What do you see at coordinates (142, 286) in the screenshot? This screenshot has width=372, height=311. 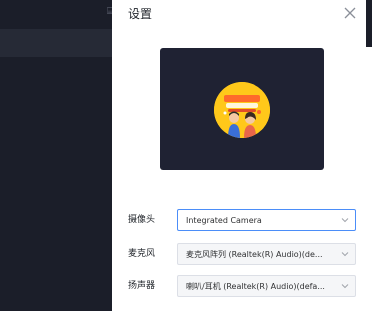 I see `speaker-label: 扬声器` at bounding box center [142, 286].